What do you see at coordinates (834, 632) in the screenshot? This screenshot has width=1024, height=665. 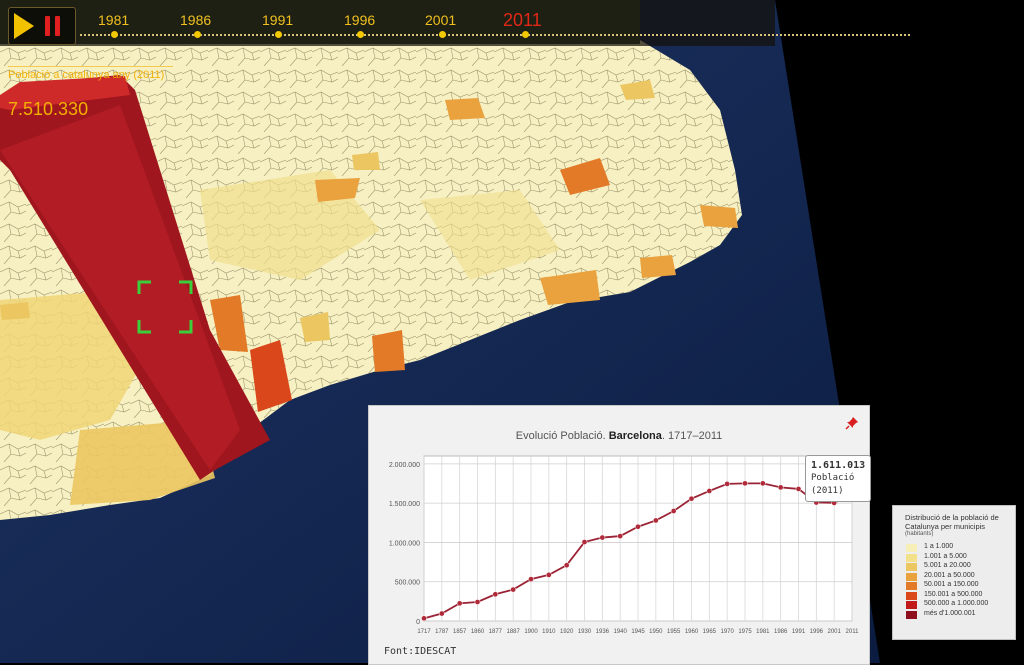 I see `x-tick-label: 2001` at bounding box center [834, 632].